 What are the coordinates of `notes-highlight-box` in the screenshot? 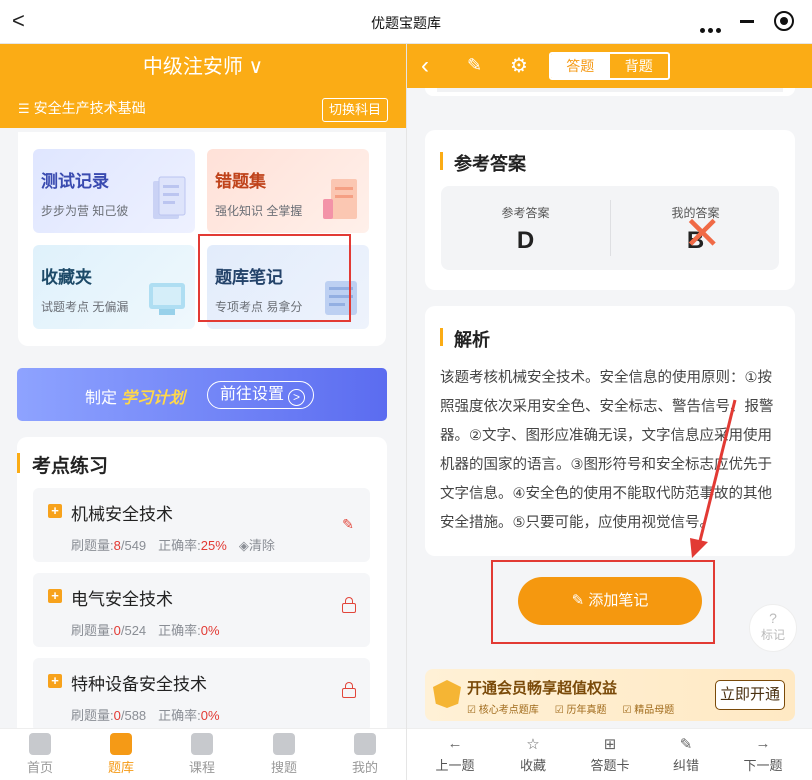 It's located at (274, 278).